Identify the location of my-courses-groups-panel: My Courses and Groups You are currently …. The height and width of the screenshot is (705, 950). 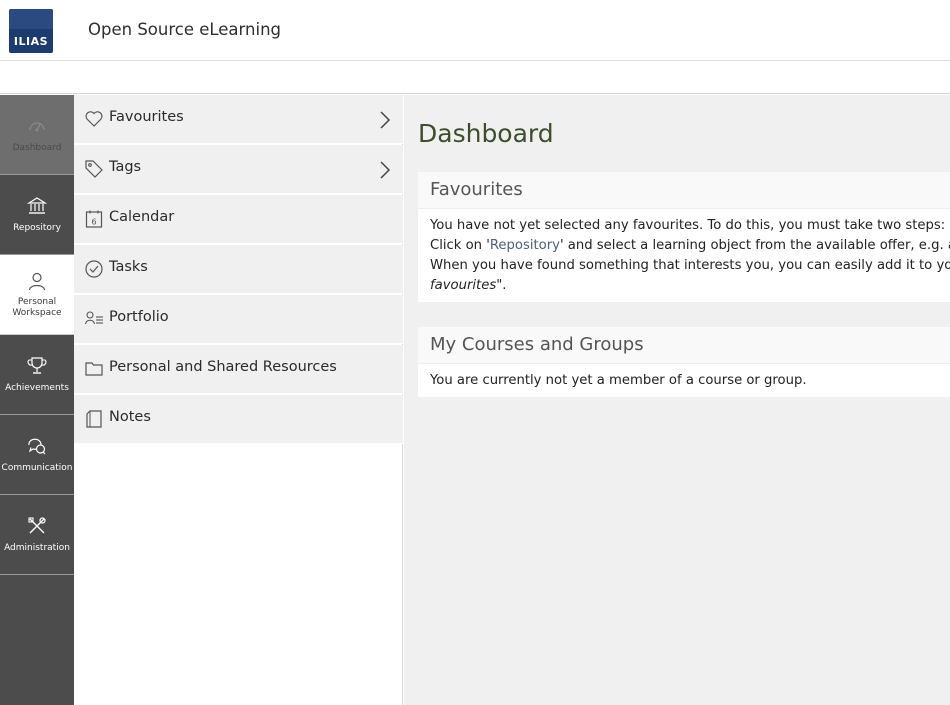
(684, 362).